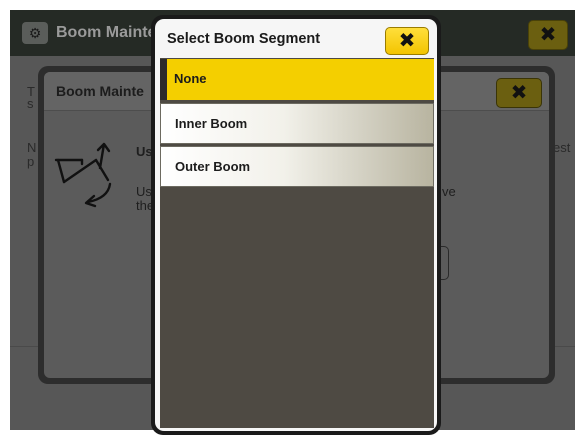 This screenshot has width=581, height=436. Describe the element at coordinates (211, 123) in the screenshot. I see `option-label: Inner Boom` at that location.